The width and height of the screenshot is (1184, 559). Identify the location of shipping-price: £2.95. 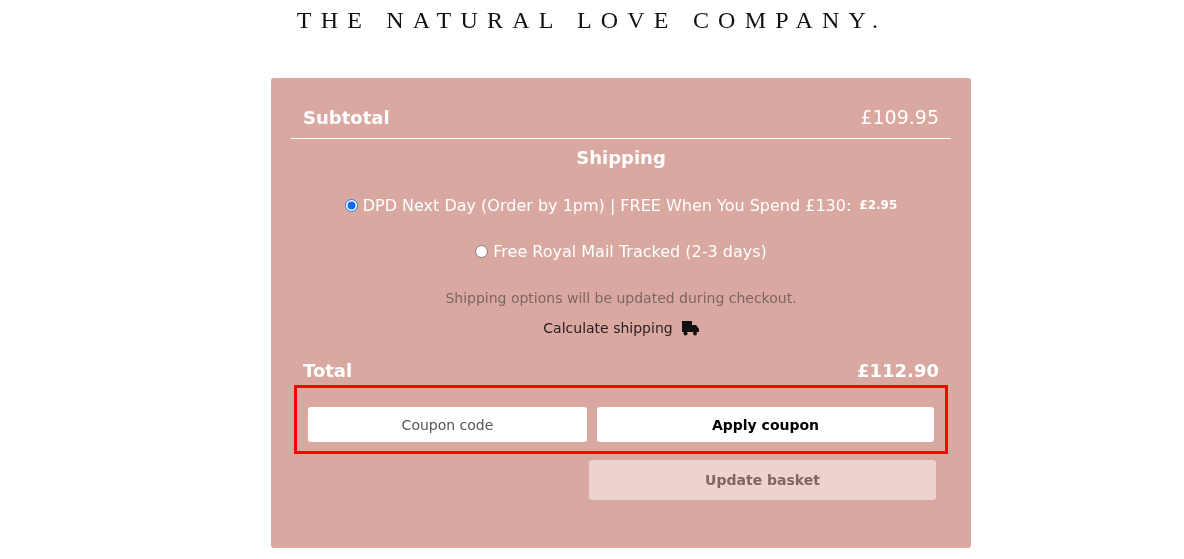
(878, 205).